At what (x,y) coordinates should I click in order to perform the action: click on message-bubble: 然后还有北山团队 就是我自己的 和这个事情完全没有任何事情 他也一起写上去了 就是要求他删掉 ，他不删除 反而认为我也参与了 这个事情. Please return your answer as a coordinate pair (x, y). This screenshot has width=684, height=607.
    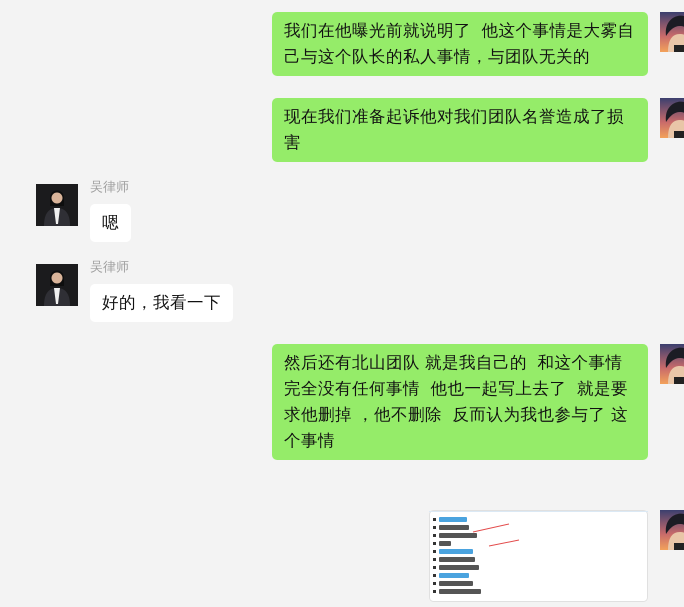
    Looking at the image, I should click on (460, 402).